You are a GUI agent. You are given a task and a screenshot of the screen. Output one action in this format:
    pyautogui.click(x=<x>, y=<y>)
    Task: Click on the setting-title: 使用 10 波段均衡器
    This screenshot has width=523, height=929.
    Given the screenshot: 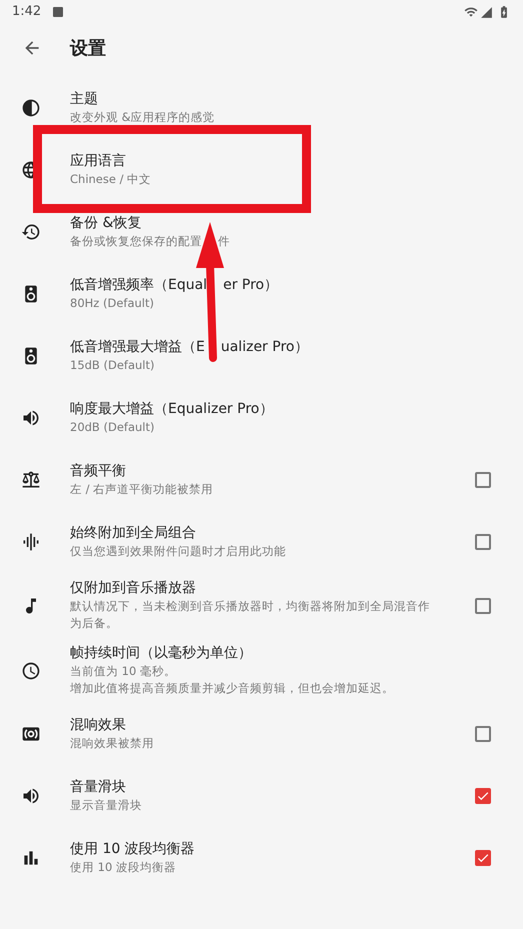 What is the action you would take?
    pyautogui.click(x=132, y=849)
    